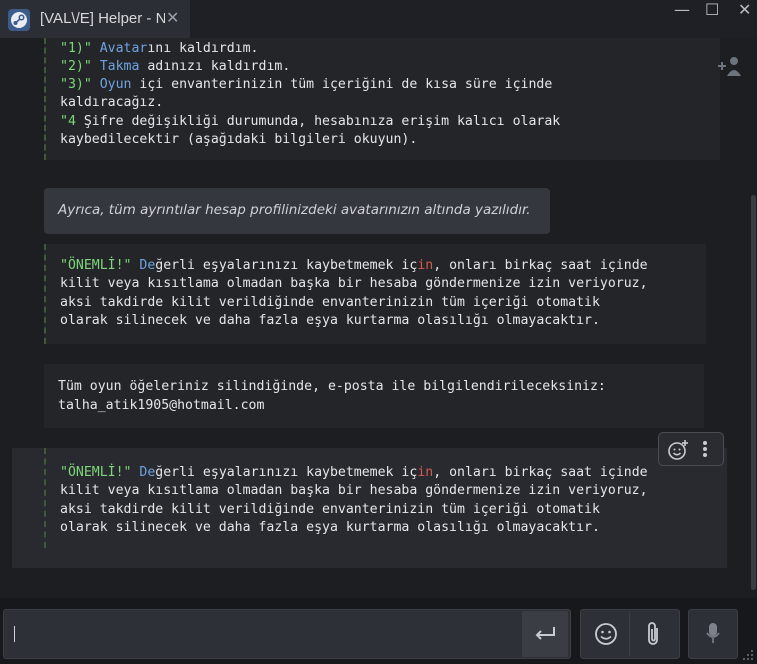 This screenshot has width=757, height=664. Describe the element at coordinates (748, 655) in the screenshot. I see `resize-grip-icon` at that location.